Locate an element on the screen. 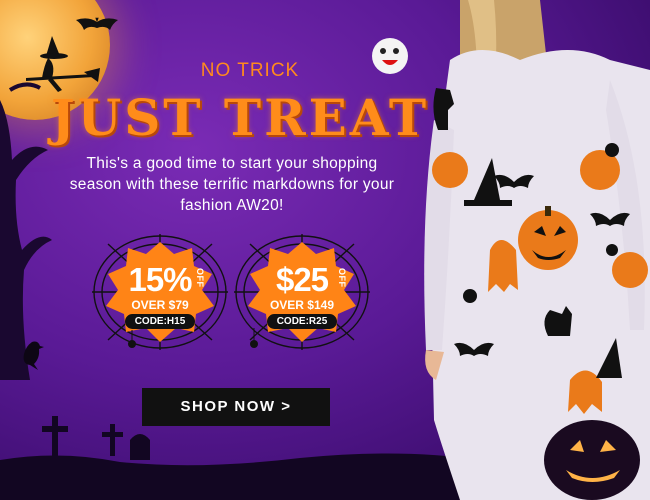 The width and height of the screenshot is (650, 500). coupon-25-off: $25 OFF OVER $149 CODE:R25 is located at coordinates (302, 292).